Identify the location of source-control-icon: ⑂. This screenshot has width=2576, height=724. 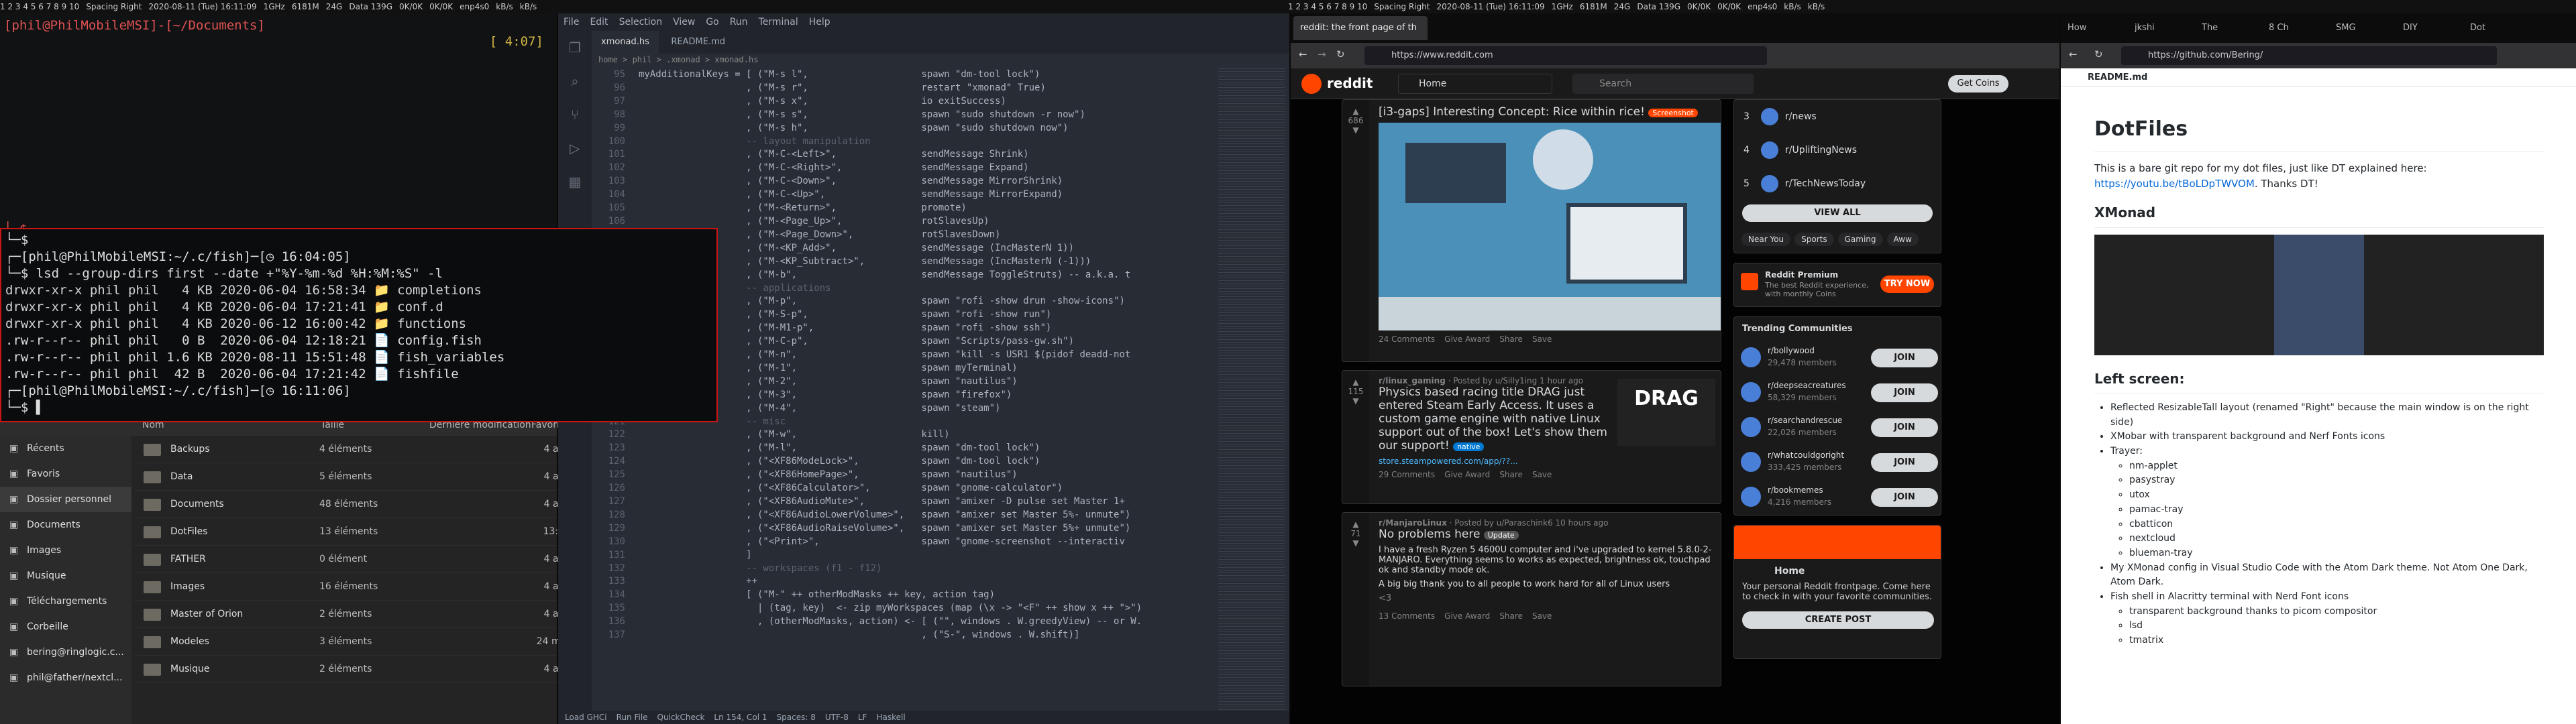
(575, 115).